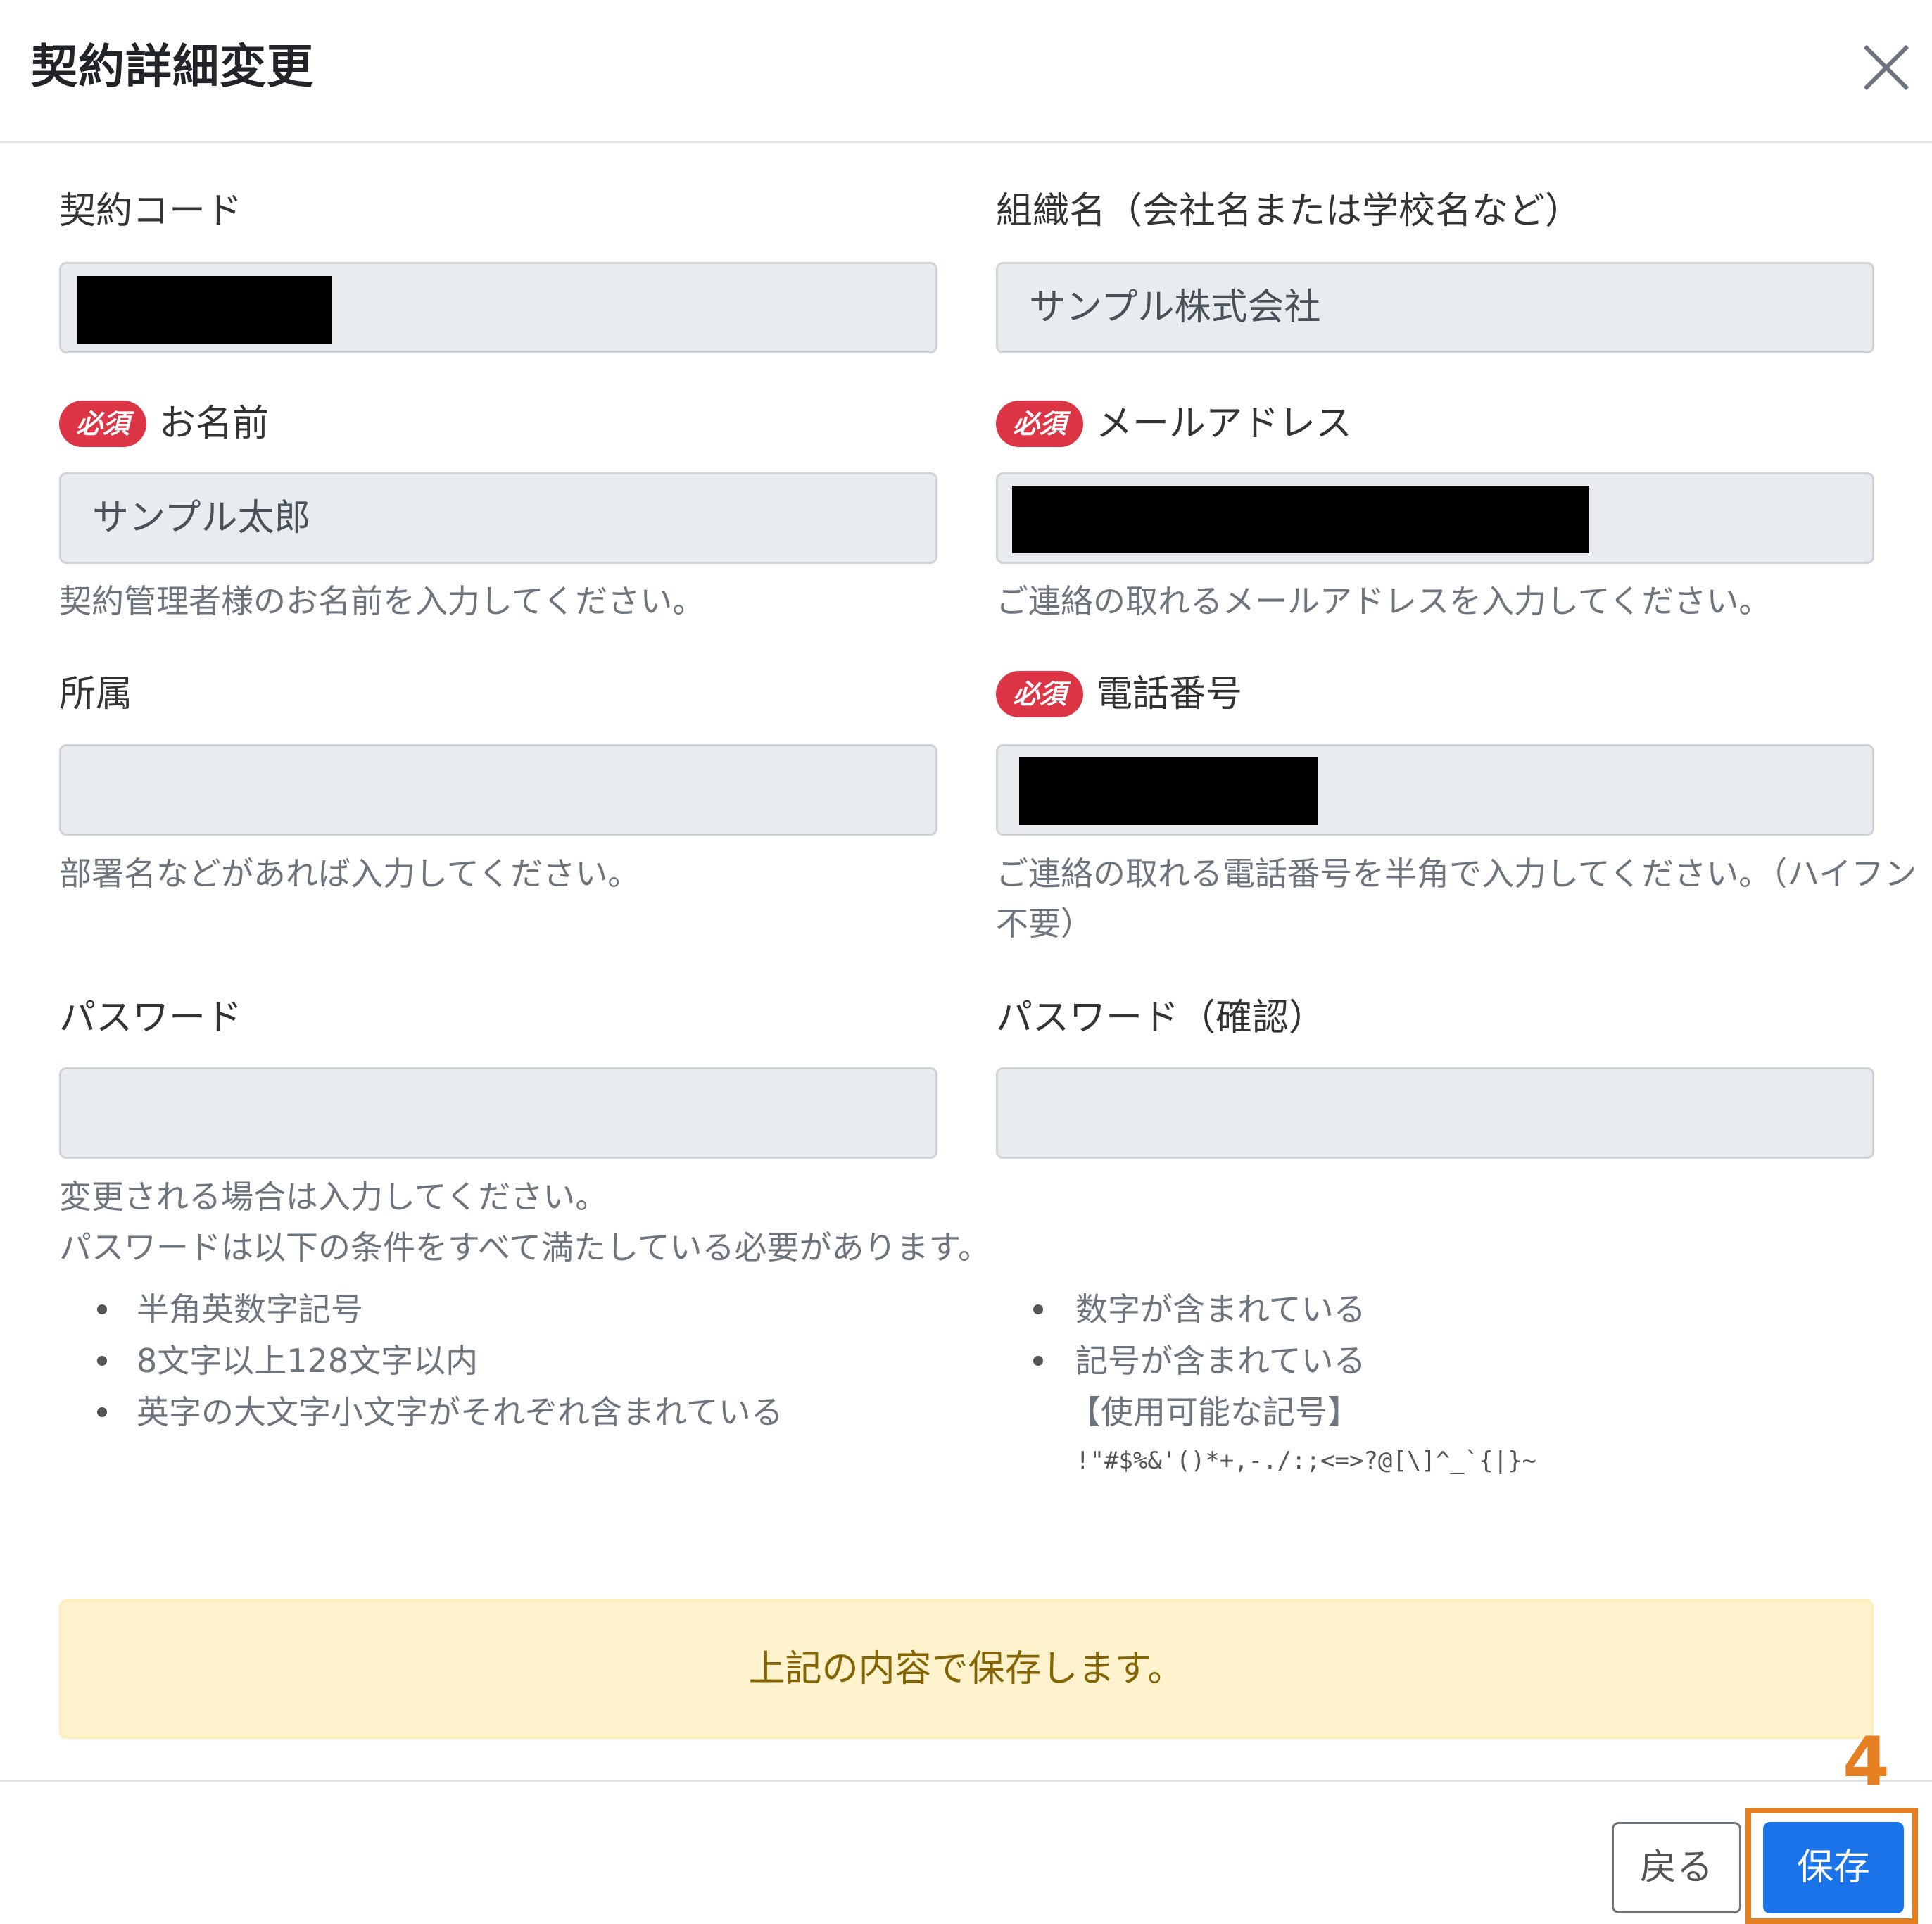 This screenshot has width=1932, height=1924. I want to click on organization-field: サンプル株式会社, so click(1435, 307).